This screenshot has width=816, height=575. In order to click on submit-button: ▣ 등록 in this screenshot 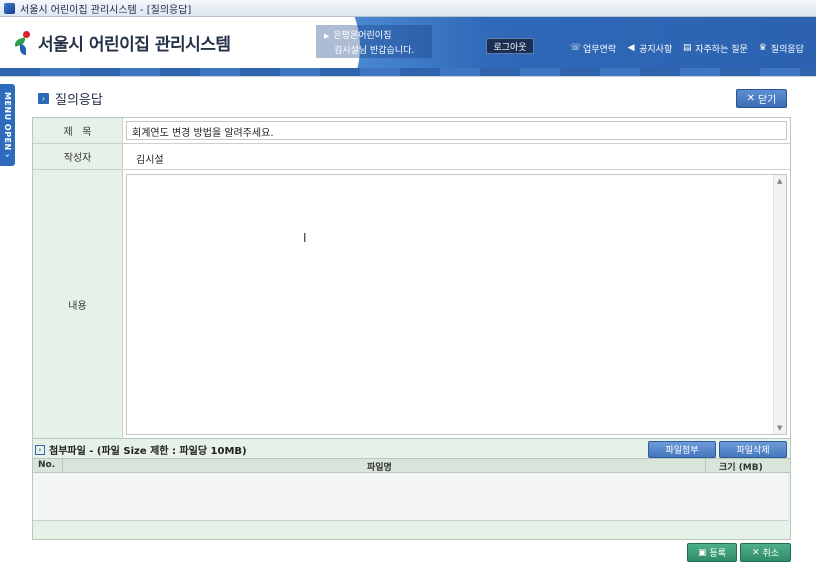, I will do `click(712, 552)`.